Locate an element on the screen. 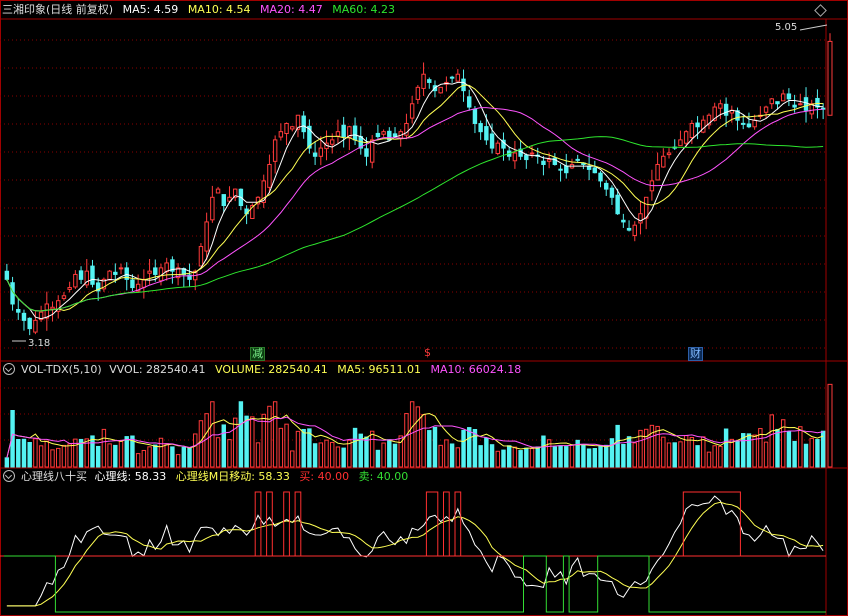 The image size is (848, 616). low-price-label: 3.18 is located at coordinates (39, 343).